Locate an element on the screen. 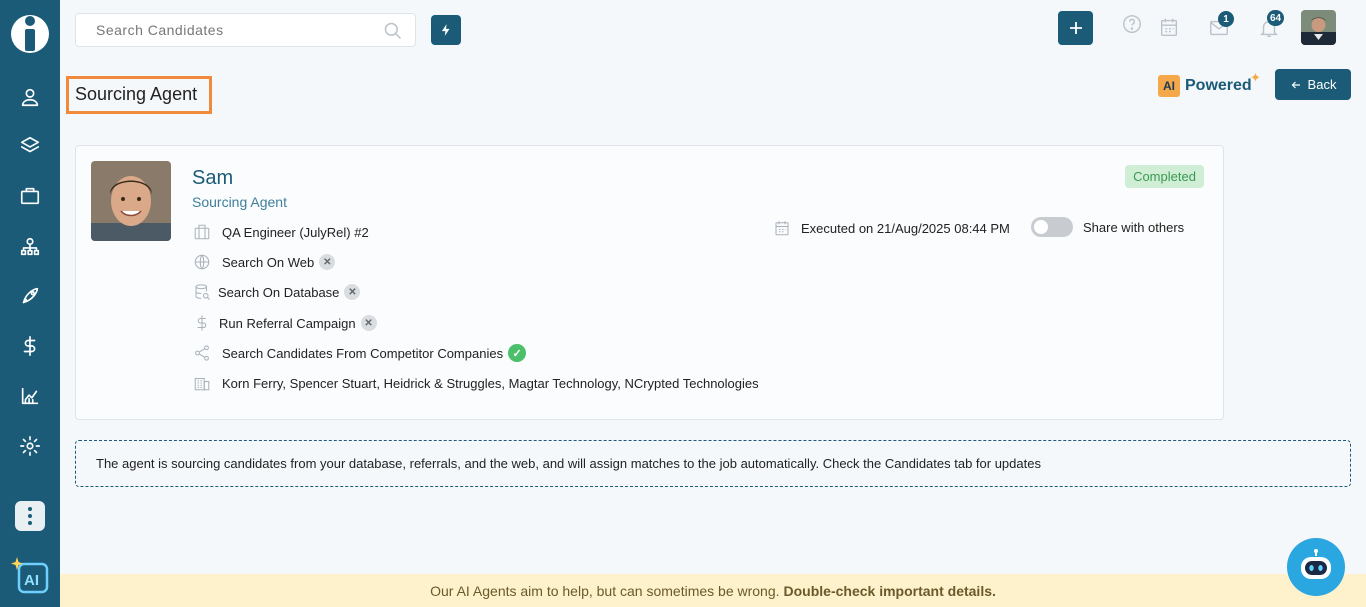  sidebar-item-layers is located at coordinates (30, 146).